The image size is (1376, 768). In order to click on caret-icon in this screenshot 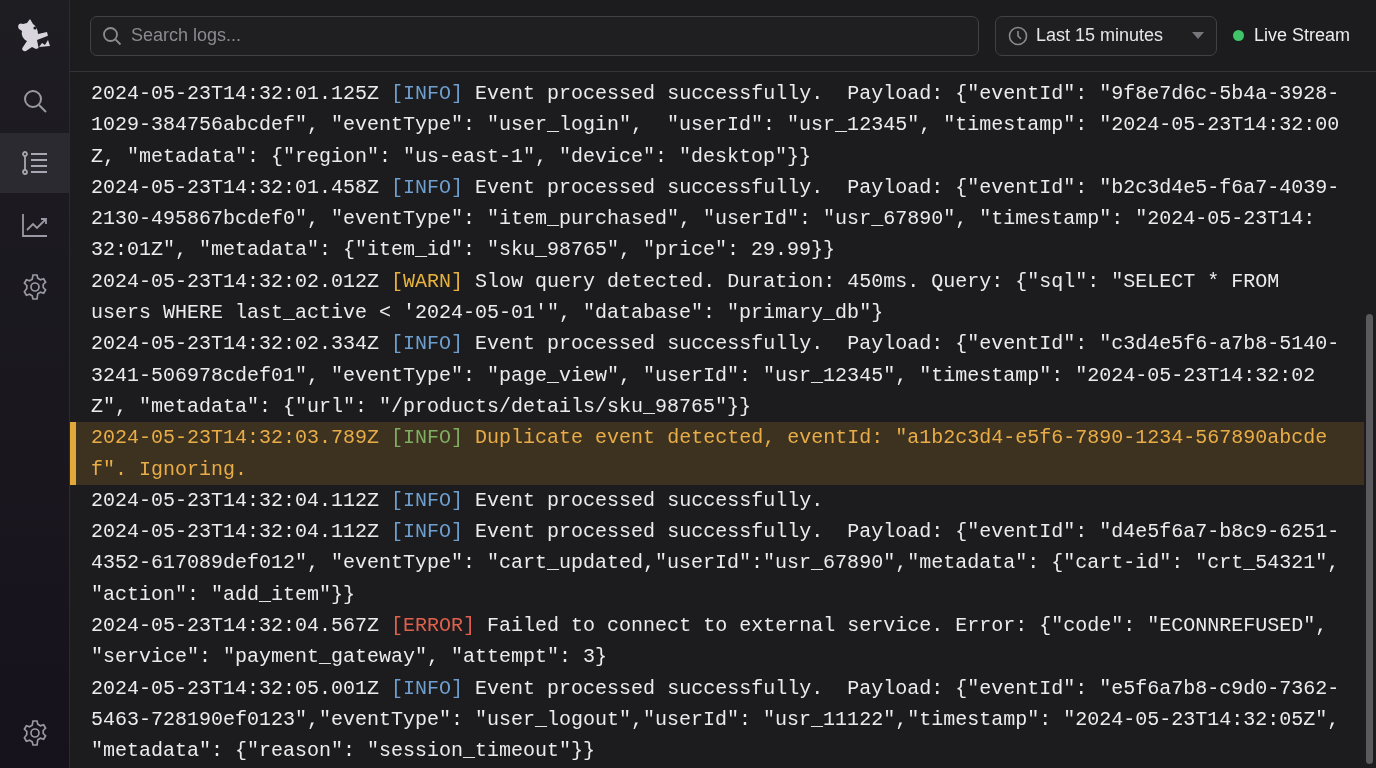, I will do `click(1197, 35)`.